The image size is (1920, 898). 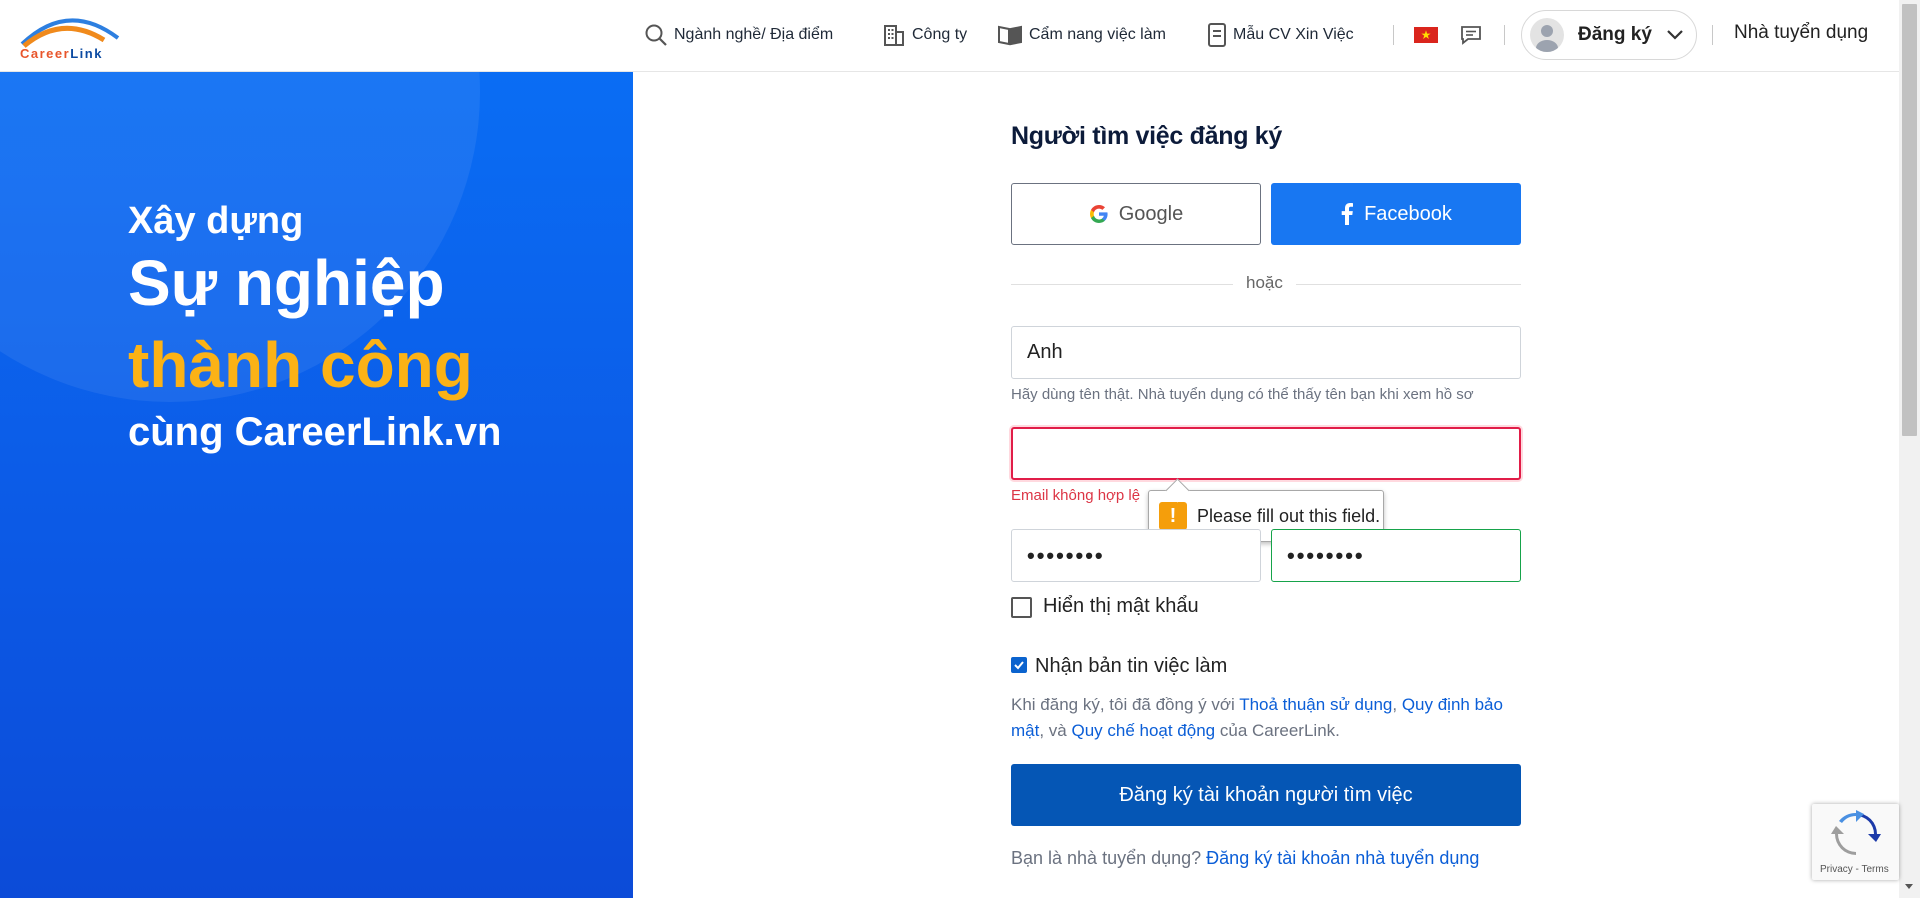 I want to click on confirm-password-value: ••••••••, so click(x=1326, y=555).